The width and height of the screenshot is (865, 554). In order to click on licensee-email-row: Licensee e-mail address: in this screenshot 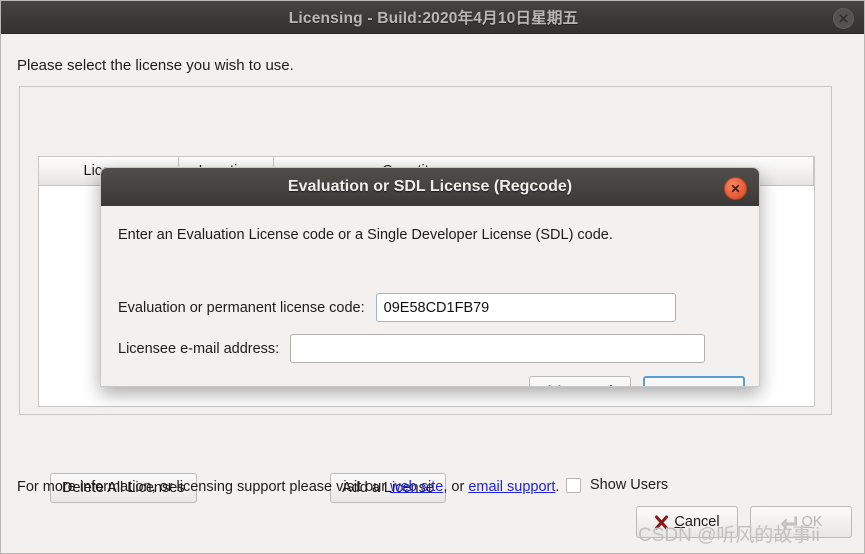, I will do `click(412, 348)`.